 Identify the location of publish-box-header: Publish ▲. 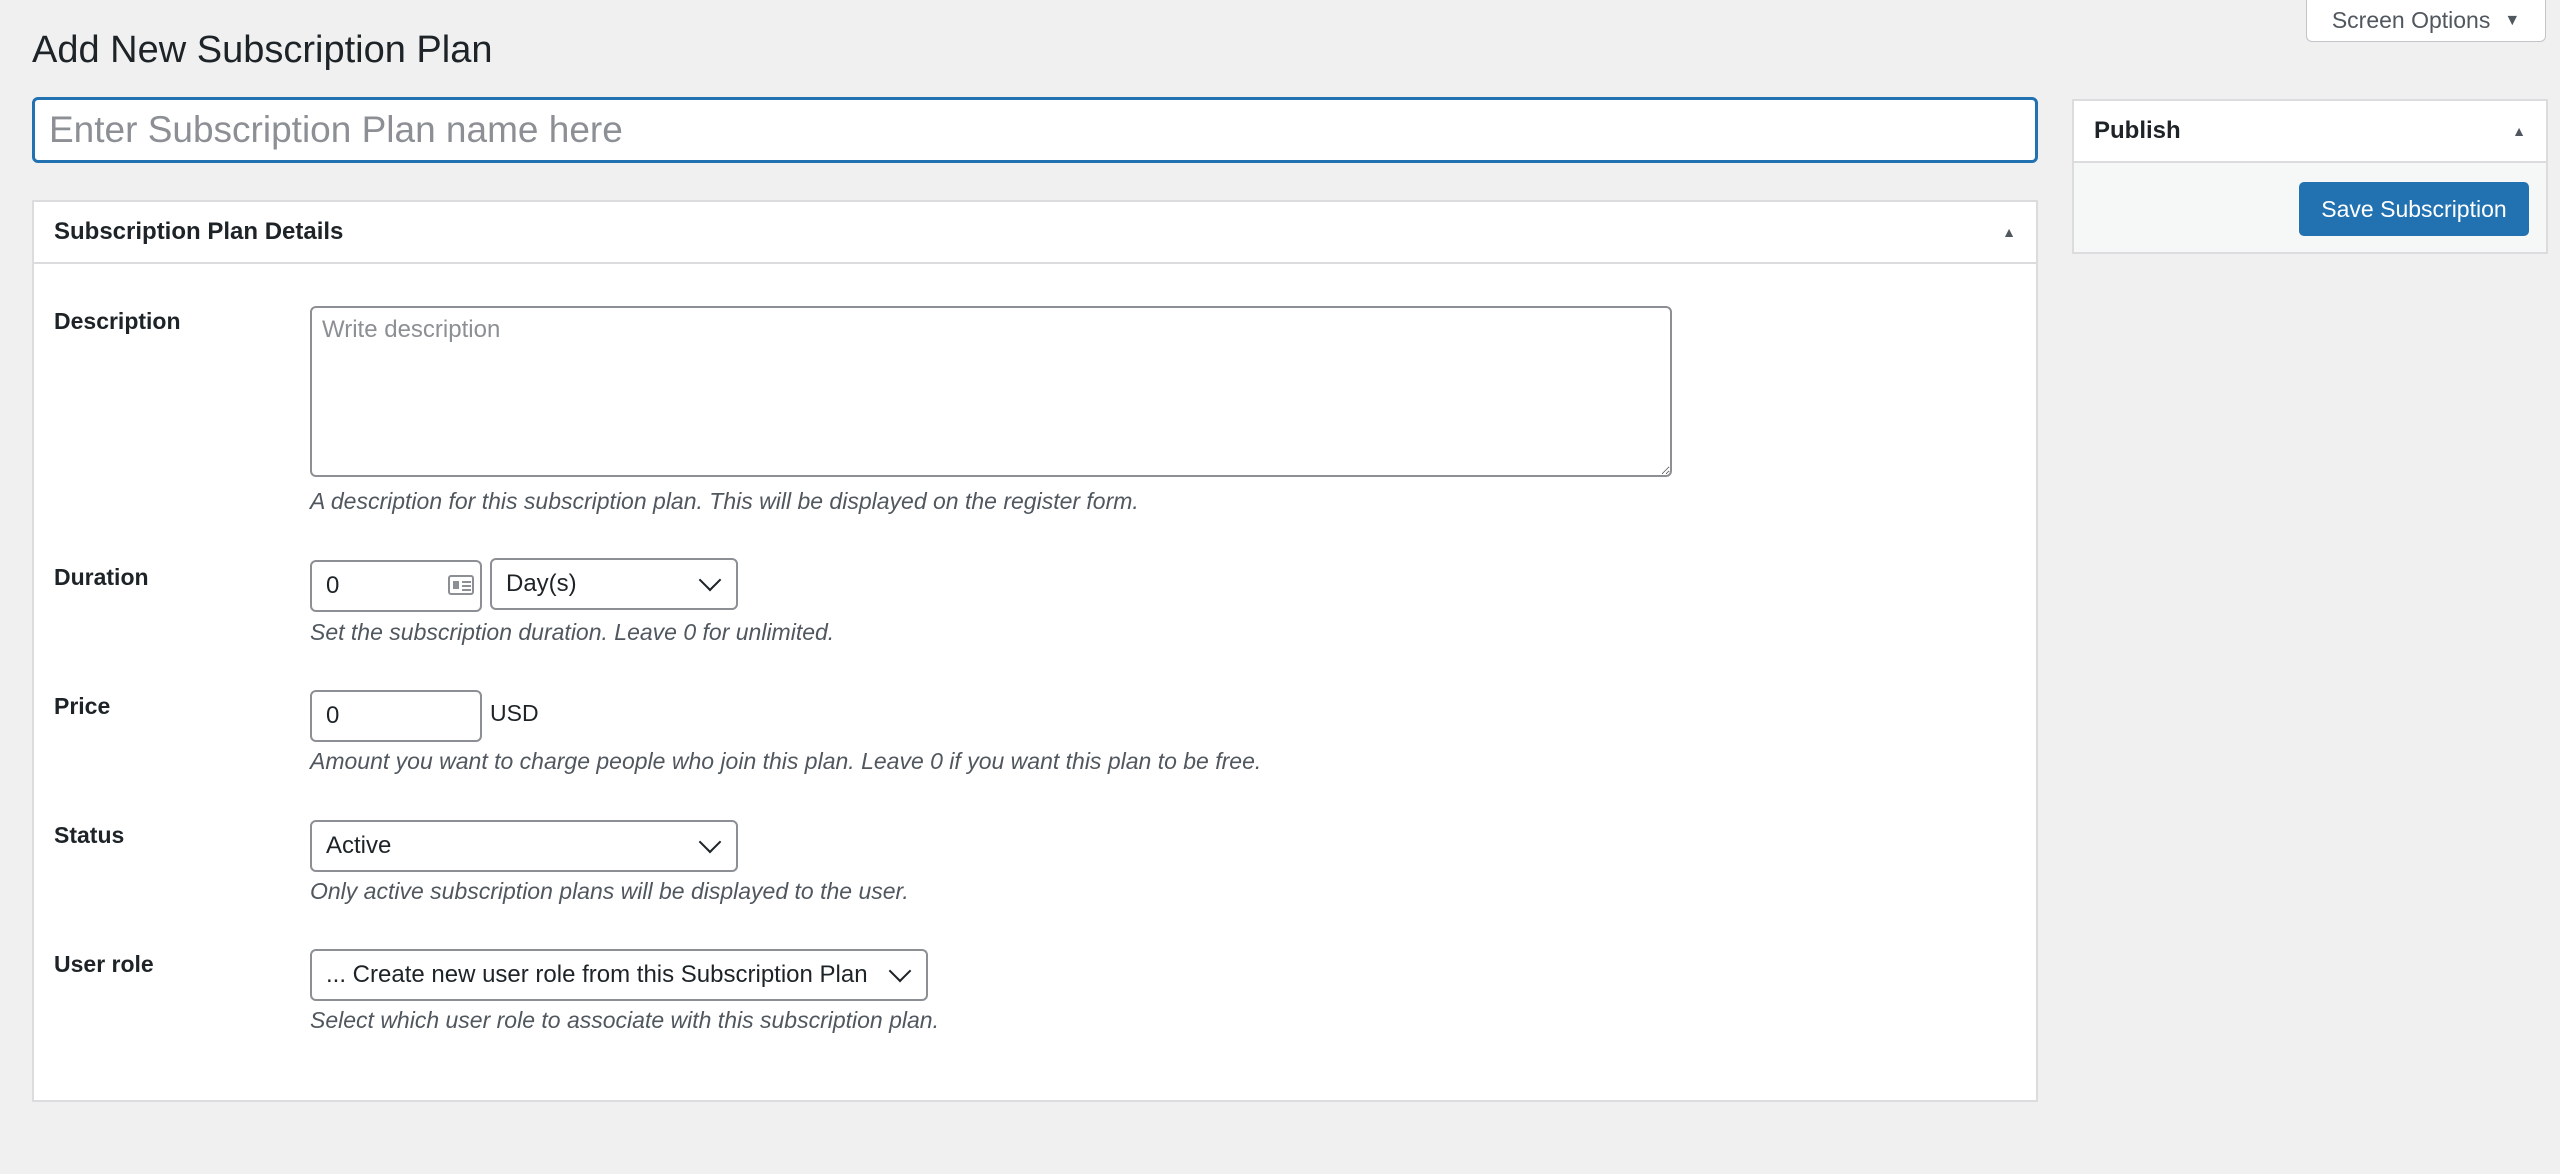
(2310, 132).